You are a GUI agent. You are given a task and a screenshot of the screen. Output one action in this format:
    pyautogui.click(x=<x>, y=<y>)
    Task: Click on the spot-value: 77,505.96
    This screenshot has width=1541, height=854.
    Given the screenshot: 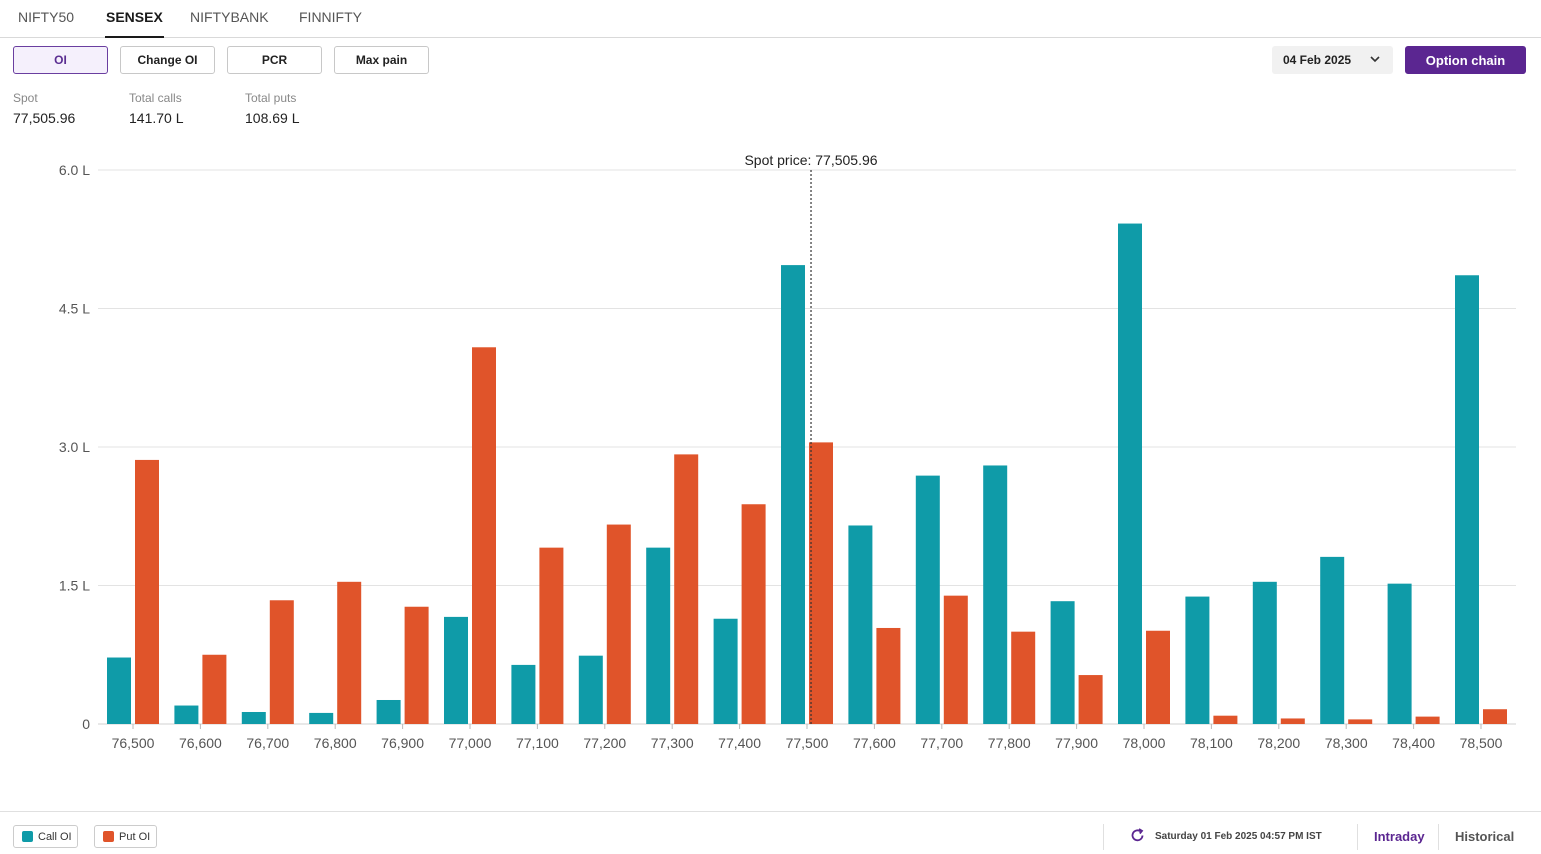 What is the action you would take?
    pyautogui.click(x=44, y=118)
    